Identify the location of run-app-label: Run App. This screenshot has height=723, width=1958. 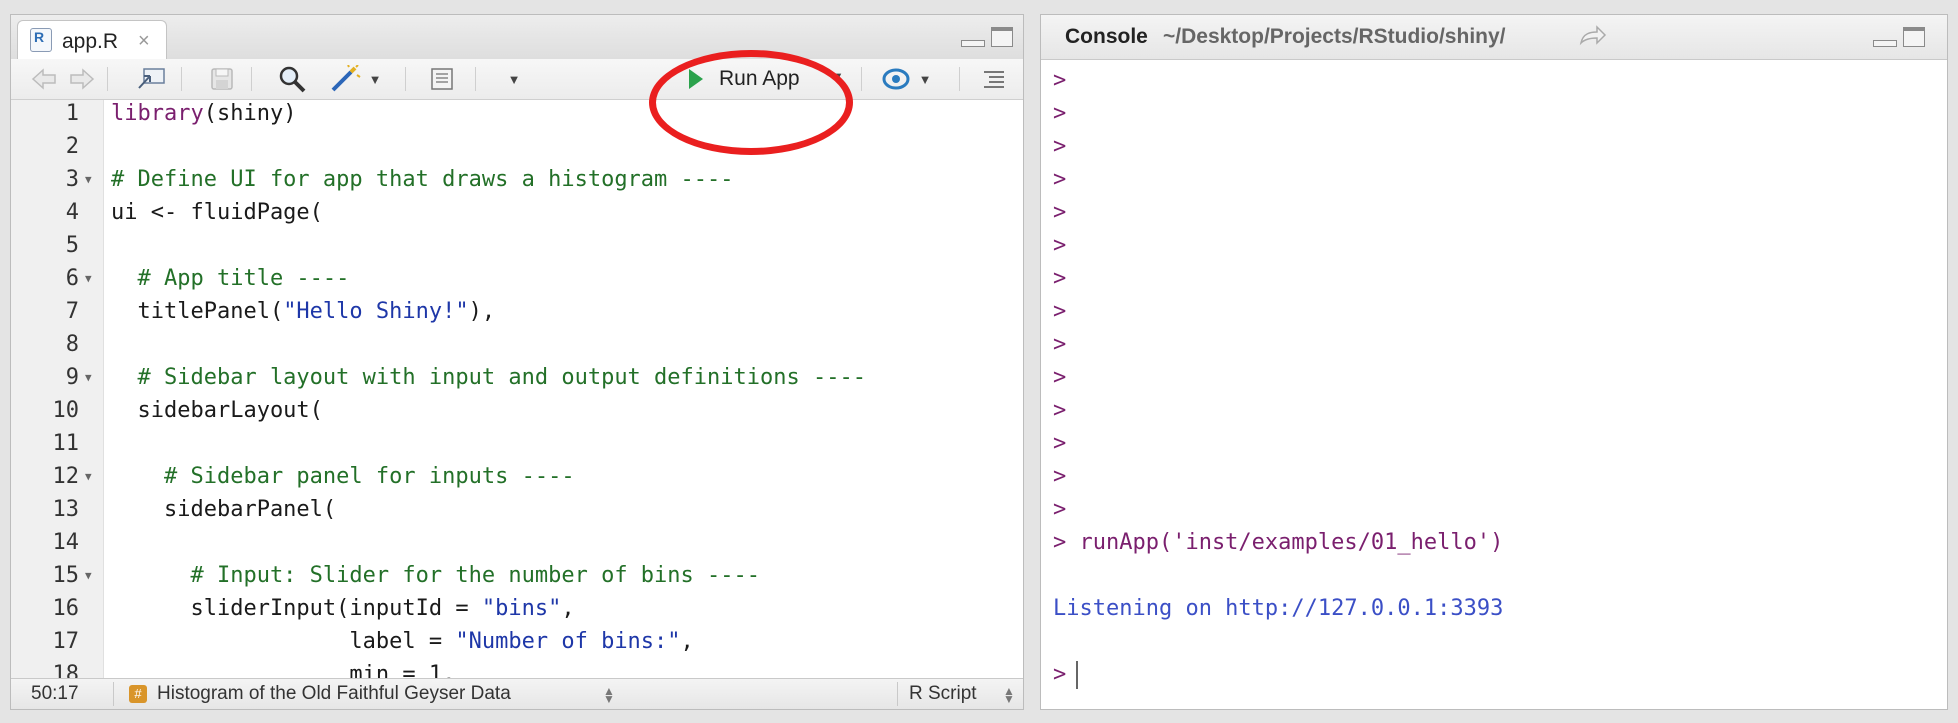
(759, 78).